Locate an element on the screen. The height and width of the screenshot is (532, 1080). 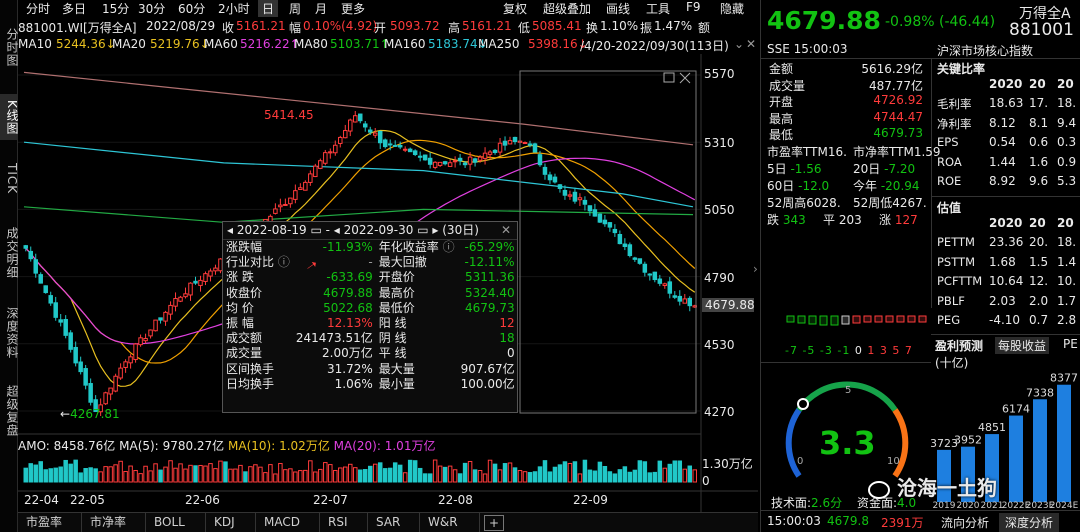
tab-kline: K线图 is located at coordinates (9, 117).